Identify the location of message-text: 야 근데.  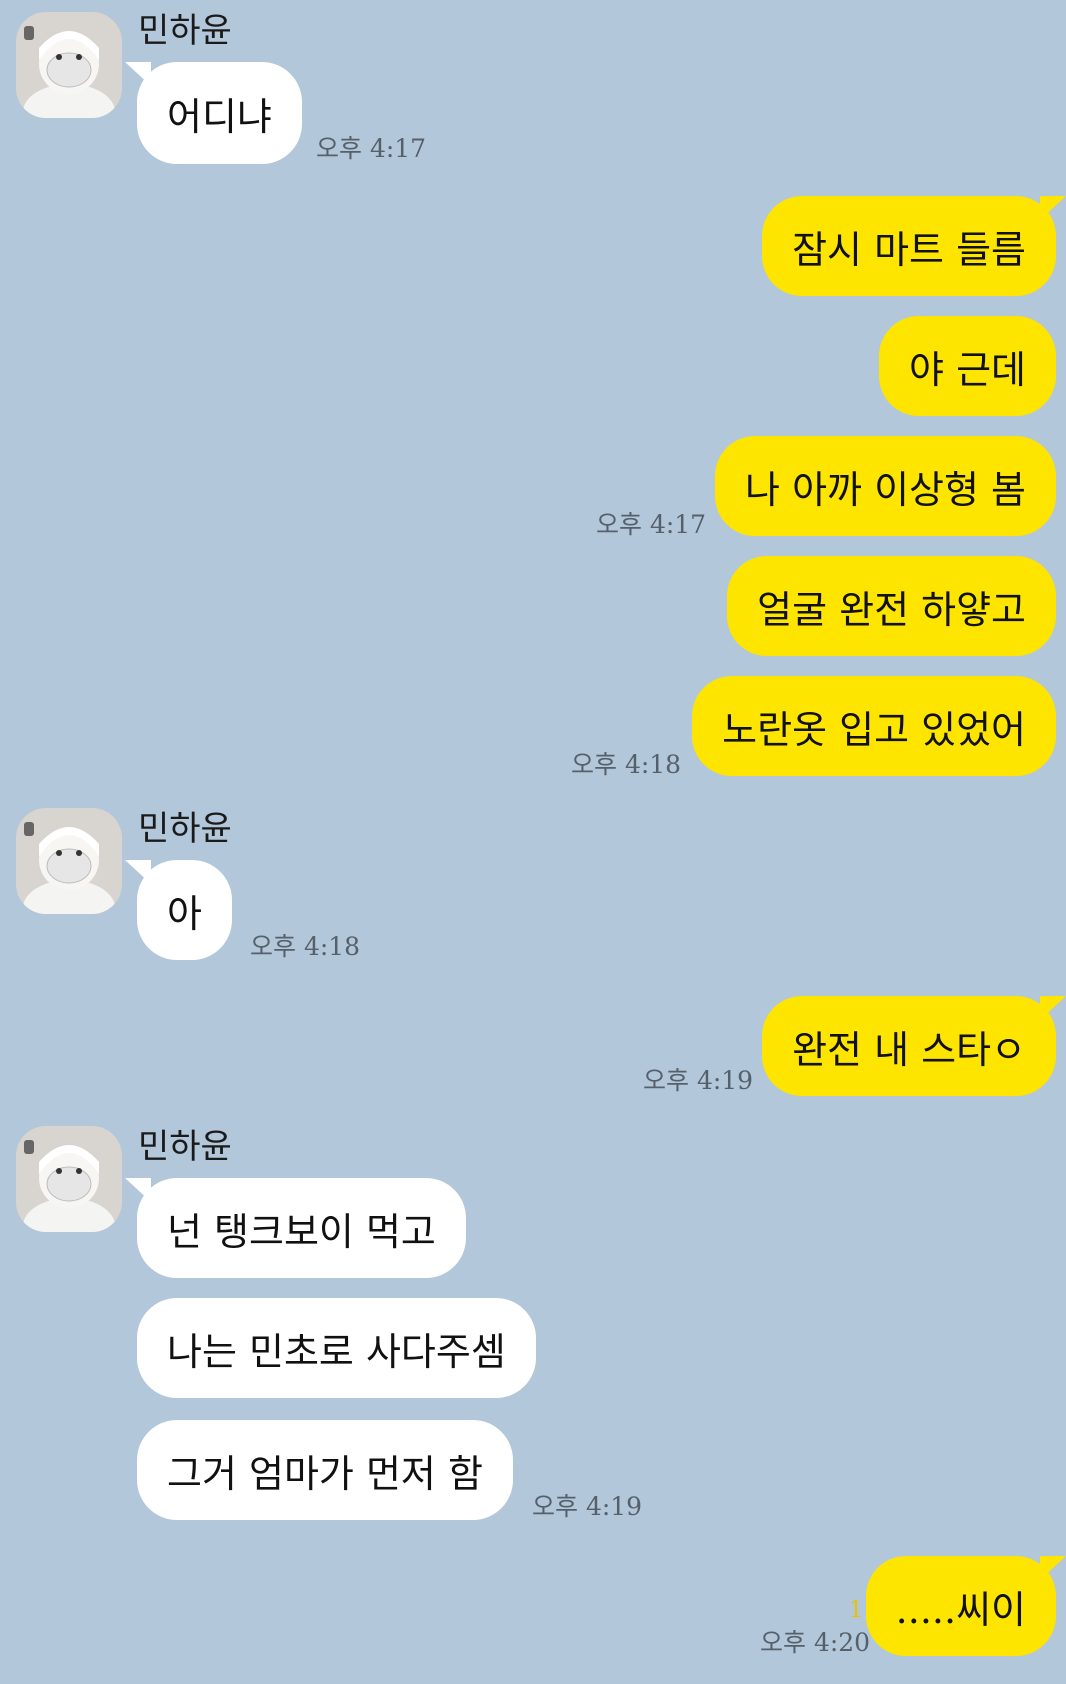
(967, 369).